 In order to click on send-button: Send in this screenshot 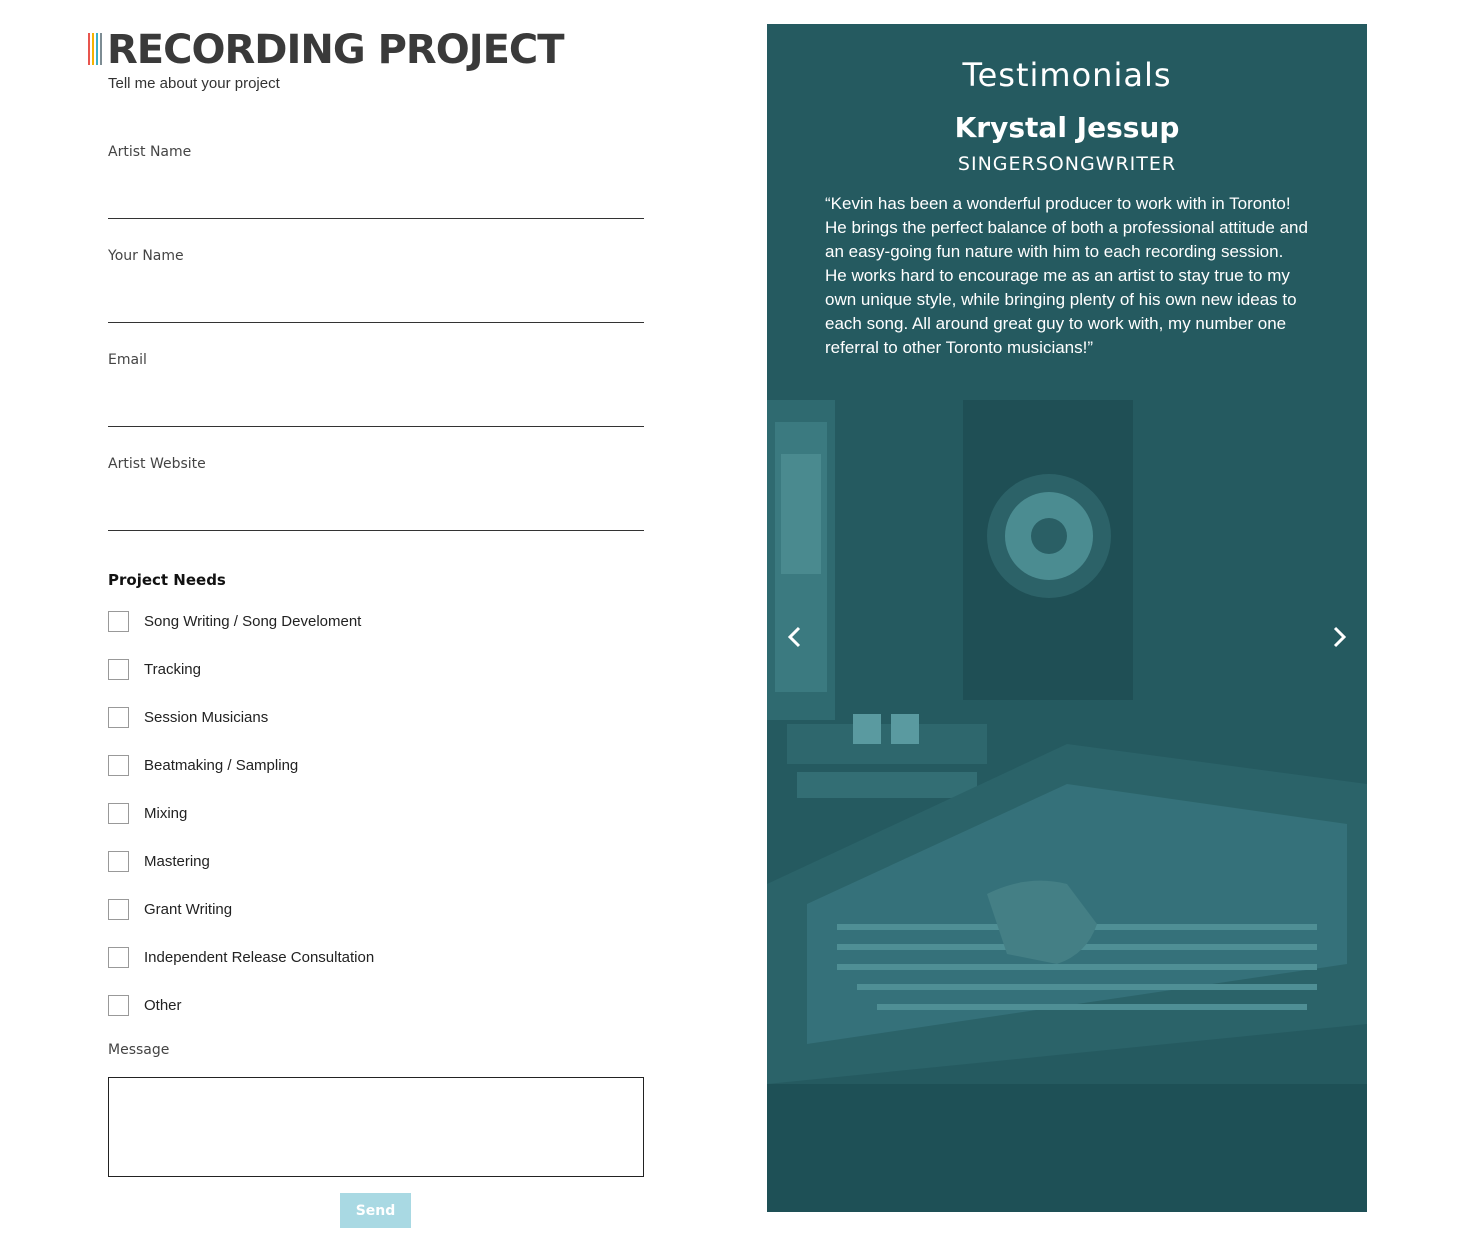, I will do `click(375, 1210)`.